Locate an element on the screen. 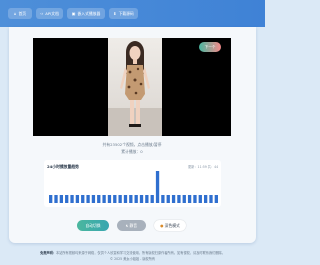 The width and height of the screenshot is (320, 265). mute-label: 静音 is located at coordinates (133, 225).